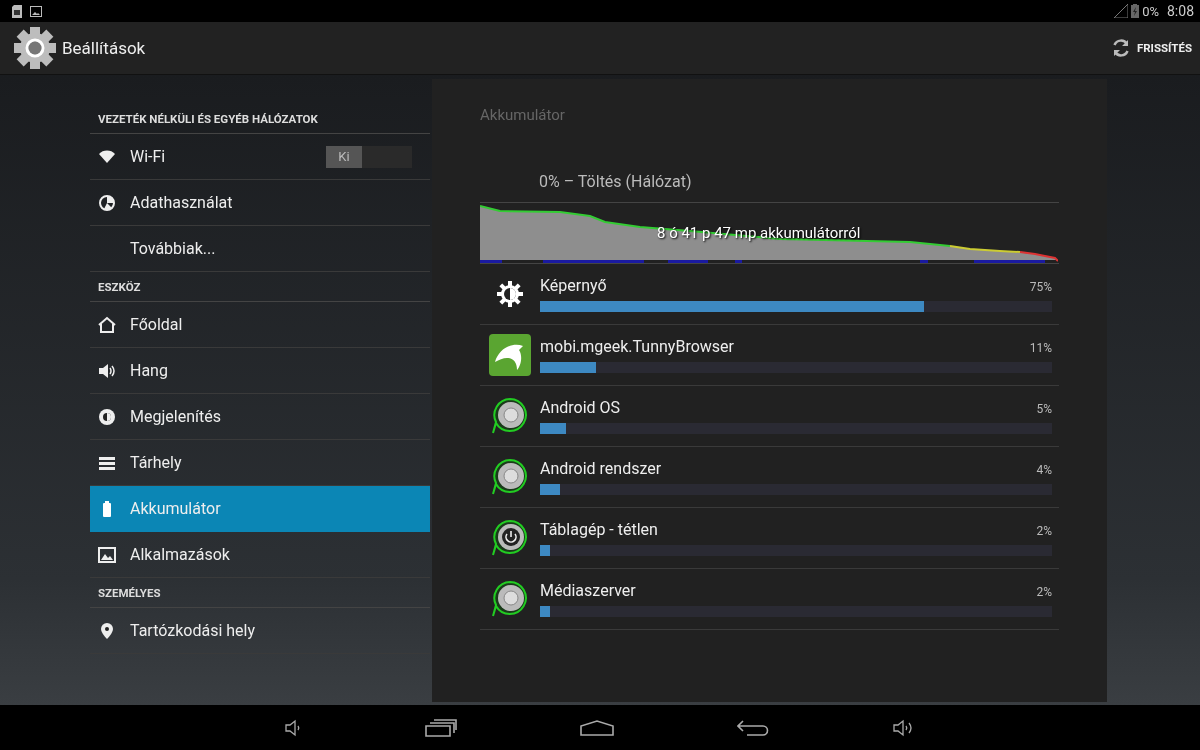 The image size is (1200, 750). I want to click on refresh-button: FRISSÍTÉS, so click(1151, 48).